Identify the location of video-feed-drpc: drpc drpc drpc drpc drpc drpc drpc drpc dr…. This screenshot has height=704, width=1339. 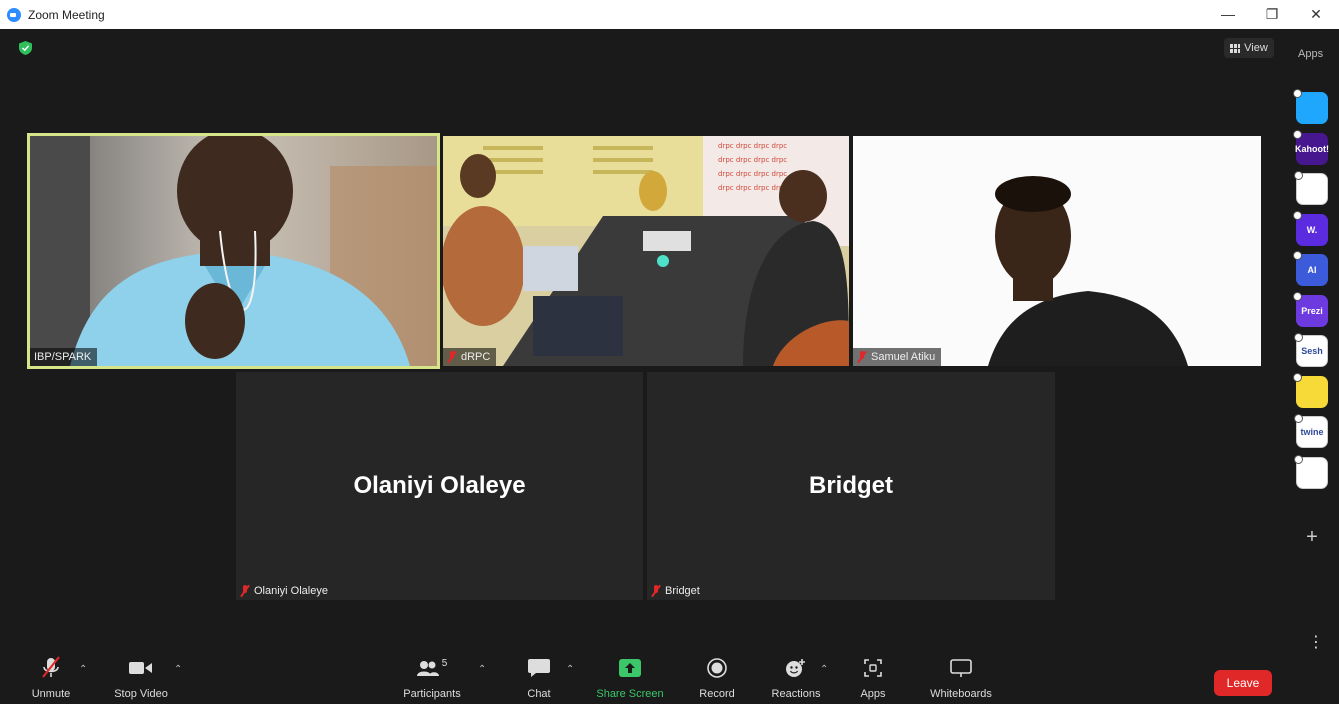
(646, 251).